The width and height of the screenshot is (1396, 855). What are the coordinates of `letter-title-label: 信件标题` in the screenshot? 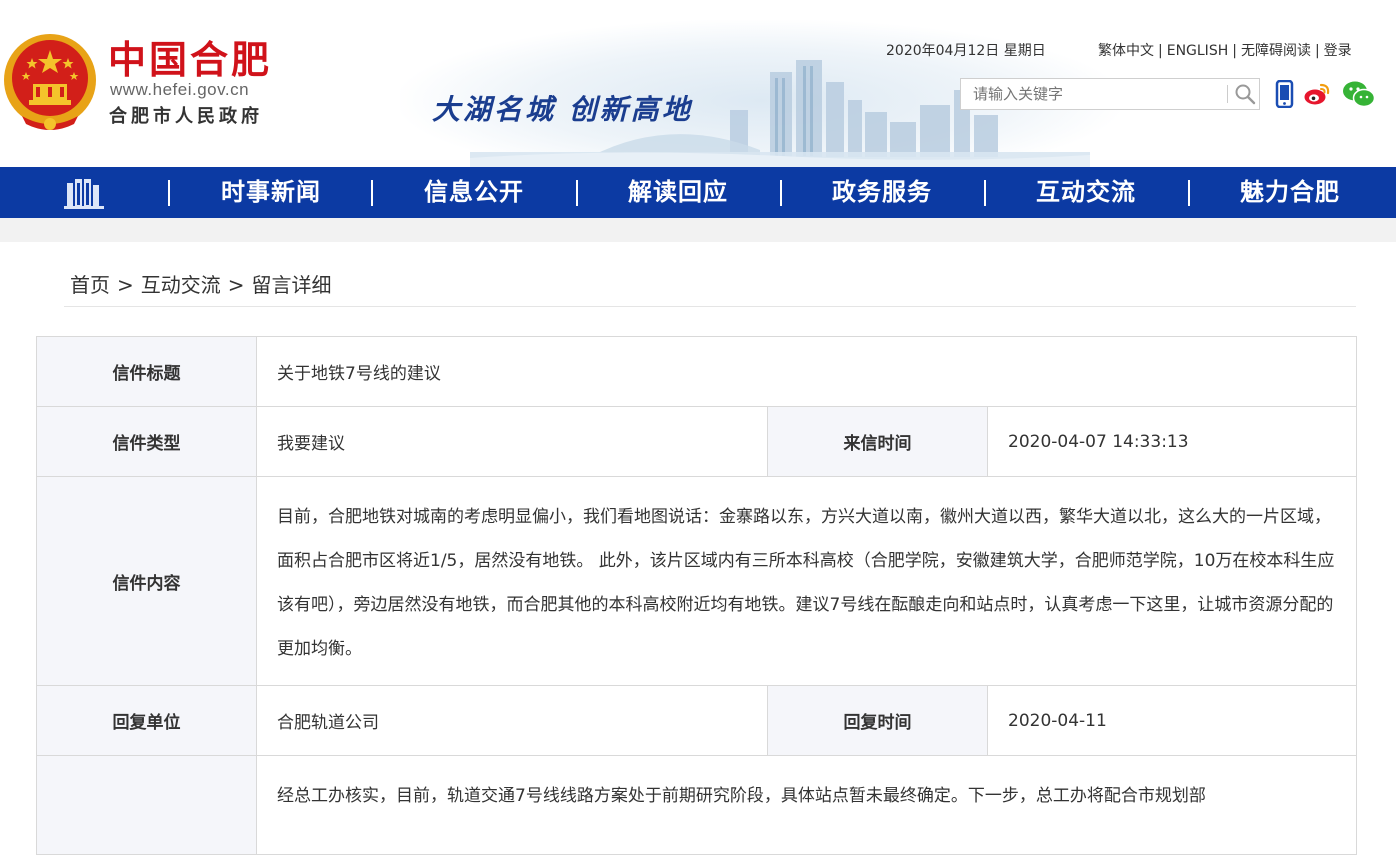 It's located at (146, 371).